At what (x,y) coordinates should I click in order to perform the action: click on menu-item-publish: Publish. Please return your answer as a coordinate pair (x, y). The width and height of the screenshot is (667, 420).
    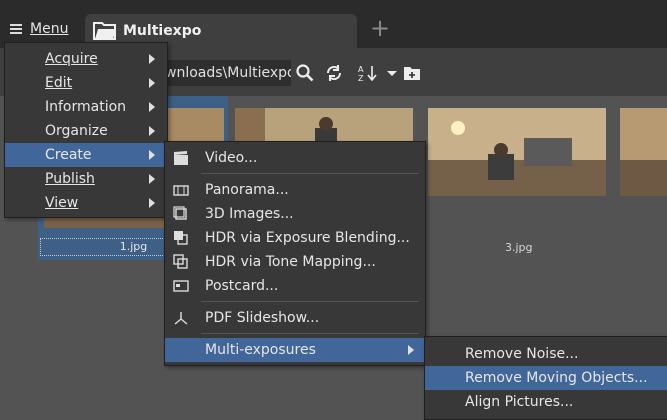
    Looking at the image, I should click on (86, 179).